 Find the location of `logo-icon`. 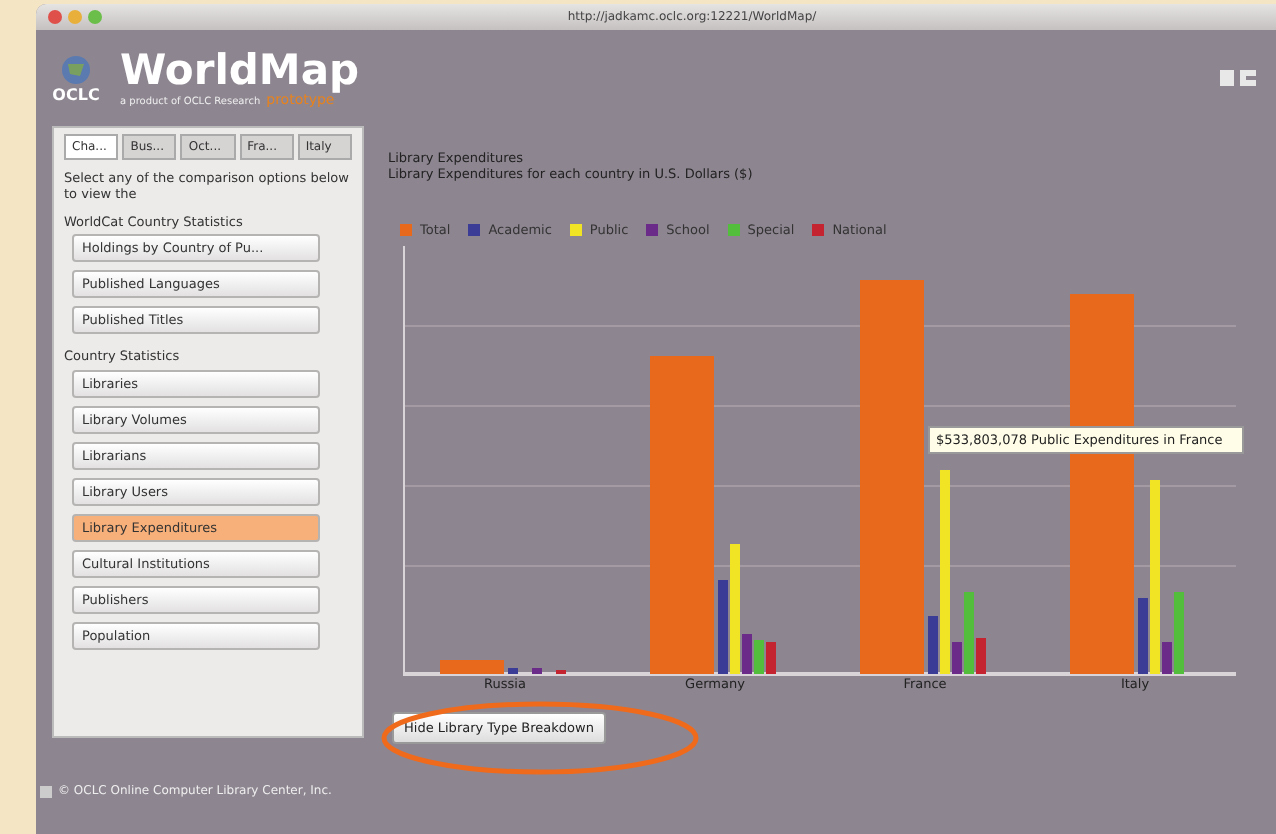

logo-icon is located at coordinates (1238, 78).